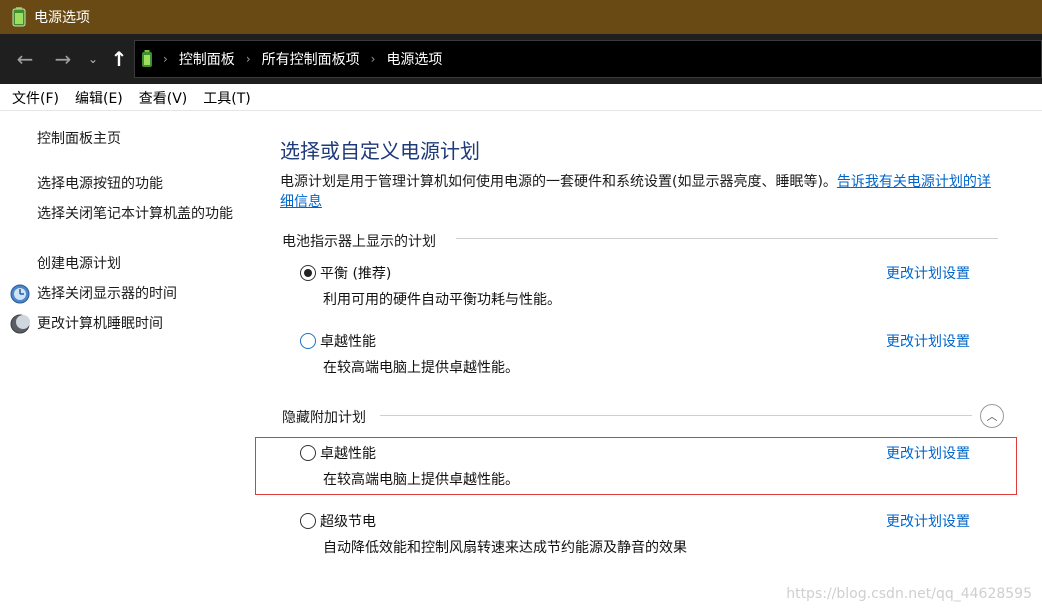  I want to click on window-title: 电源选项, so click(62, 18).